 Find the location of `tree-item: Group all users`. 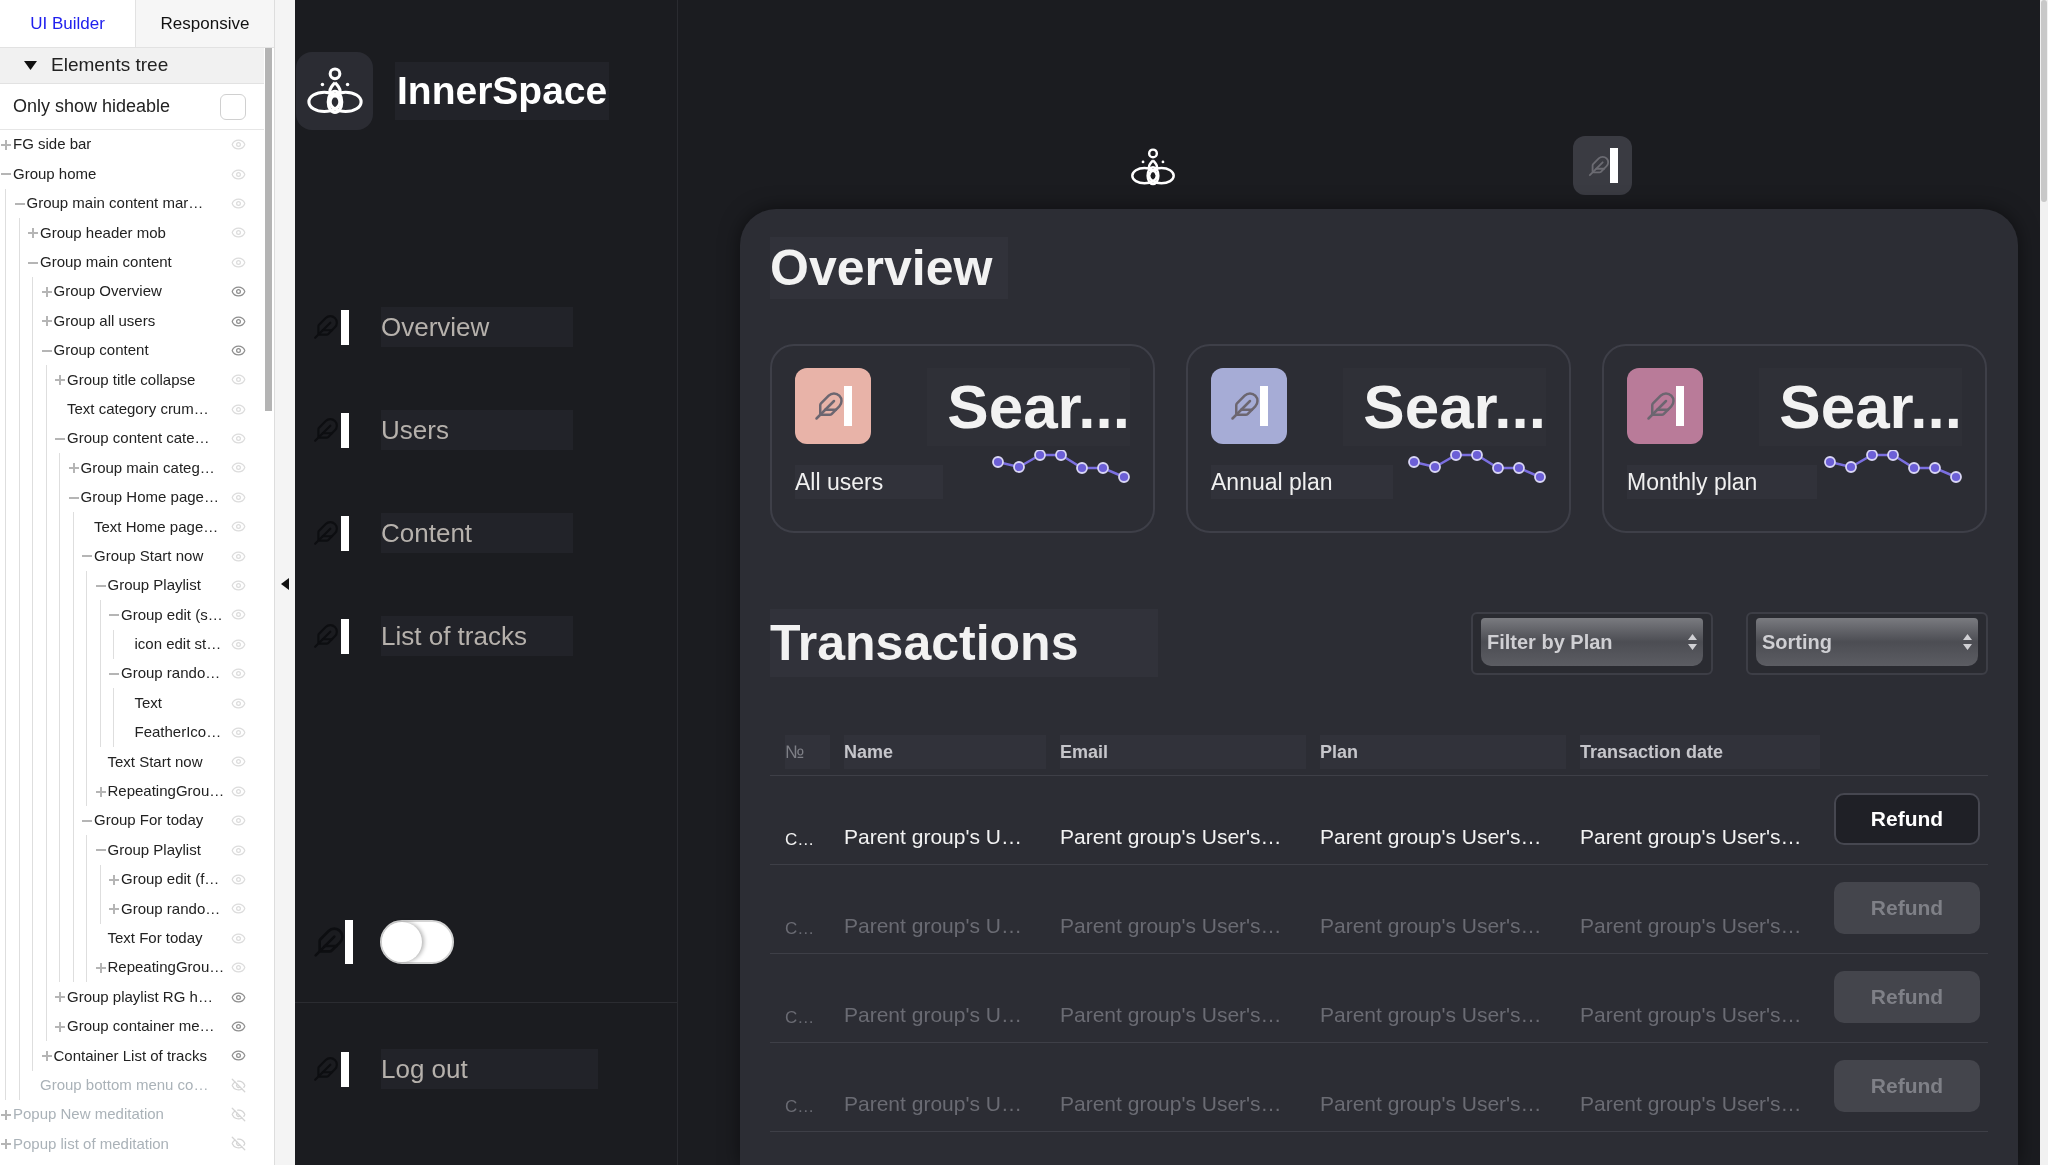

tree-item: Group all users is located at coordinates (104, 321).